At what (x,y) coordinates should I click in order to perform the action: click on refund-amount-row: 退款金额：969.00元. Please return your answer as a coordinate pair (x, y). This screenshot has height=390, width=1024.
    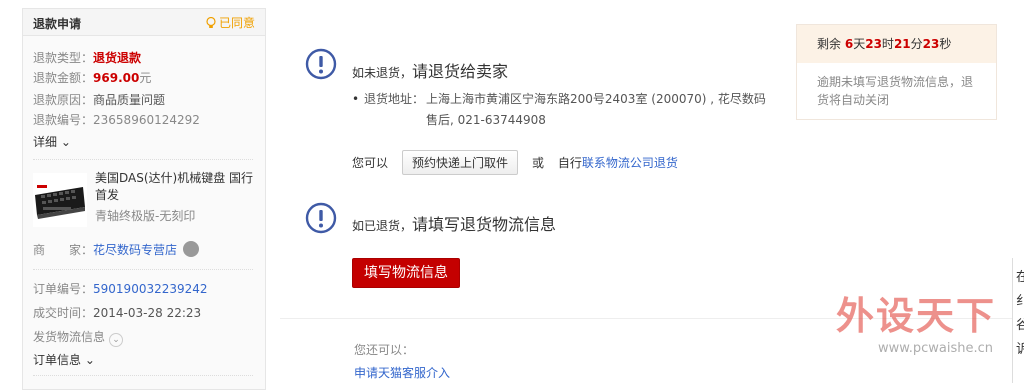
    Looking at the image, I should click on (92, 77).